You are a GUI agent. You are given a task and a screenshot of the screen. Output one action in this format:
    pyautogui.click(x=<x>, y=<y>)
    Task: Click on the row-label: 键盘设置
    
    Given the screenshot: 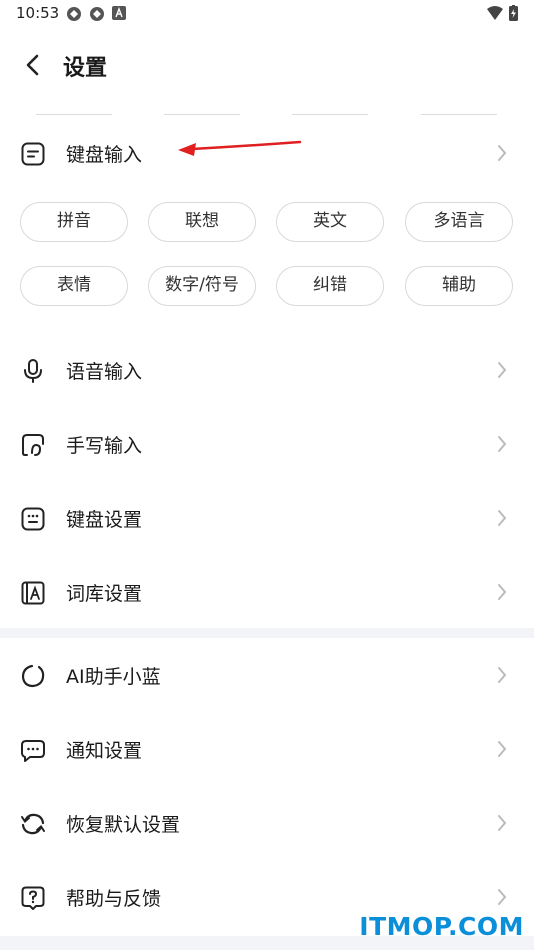 What is the action you would take?
    pyautogui.click(x=104, y=520)
    